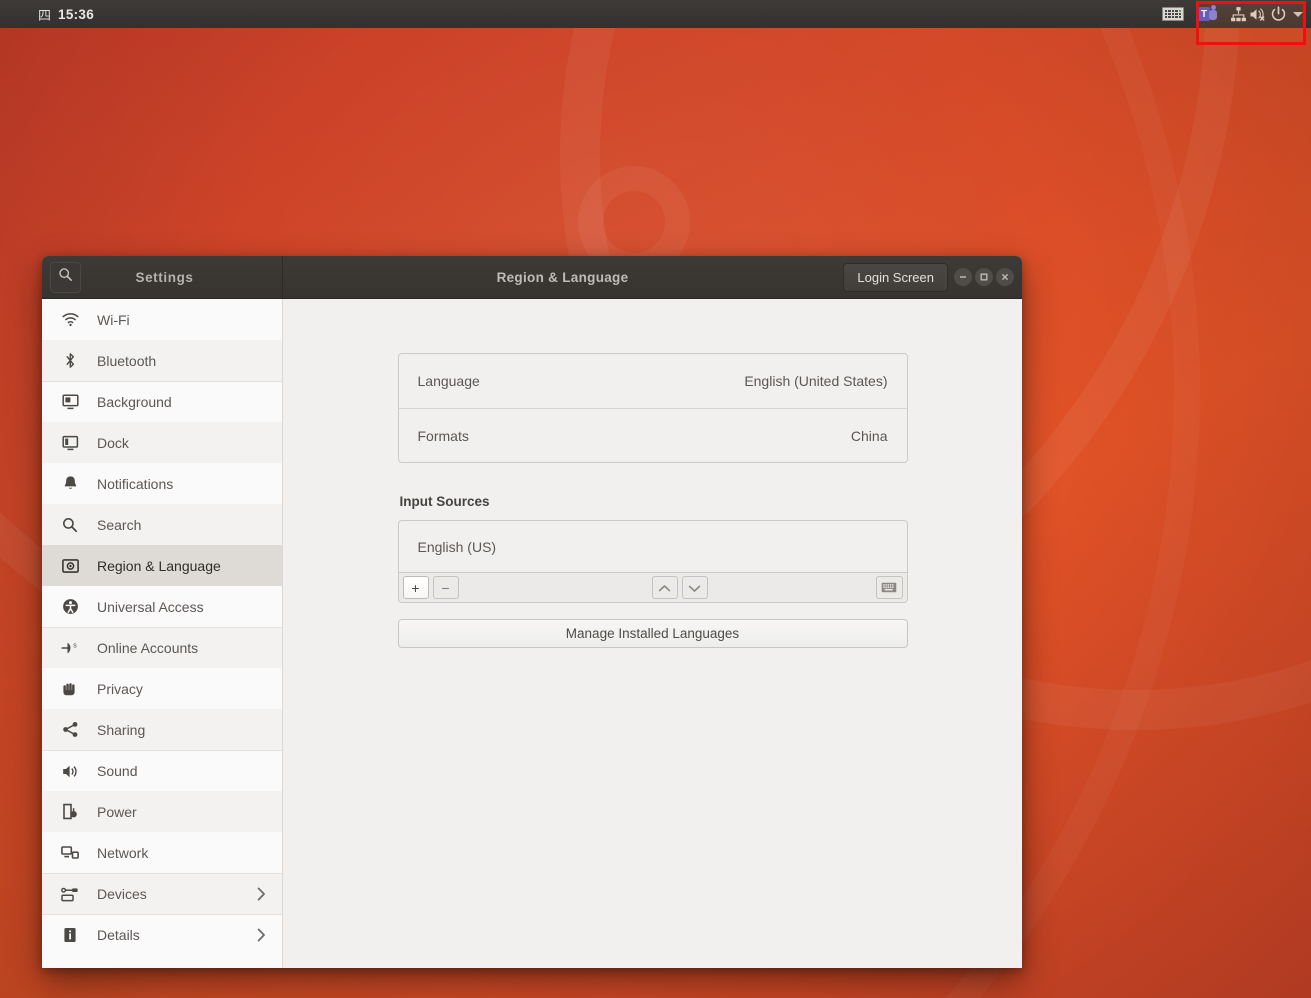 The width and height of the screenshot is (1311, 998). I want to click on sidebar-item-universal-access: Universal Access, so click(162, 606).